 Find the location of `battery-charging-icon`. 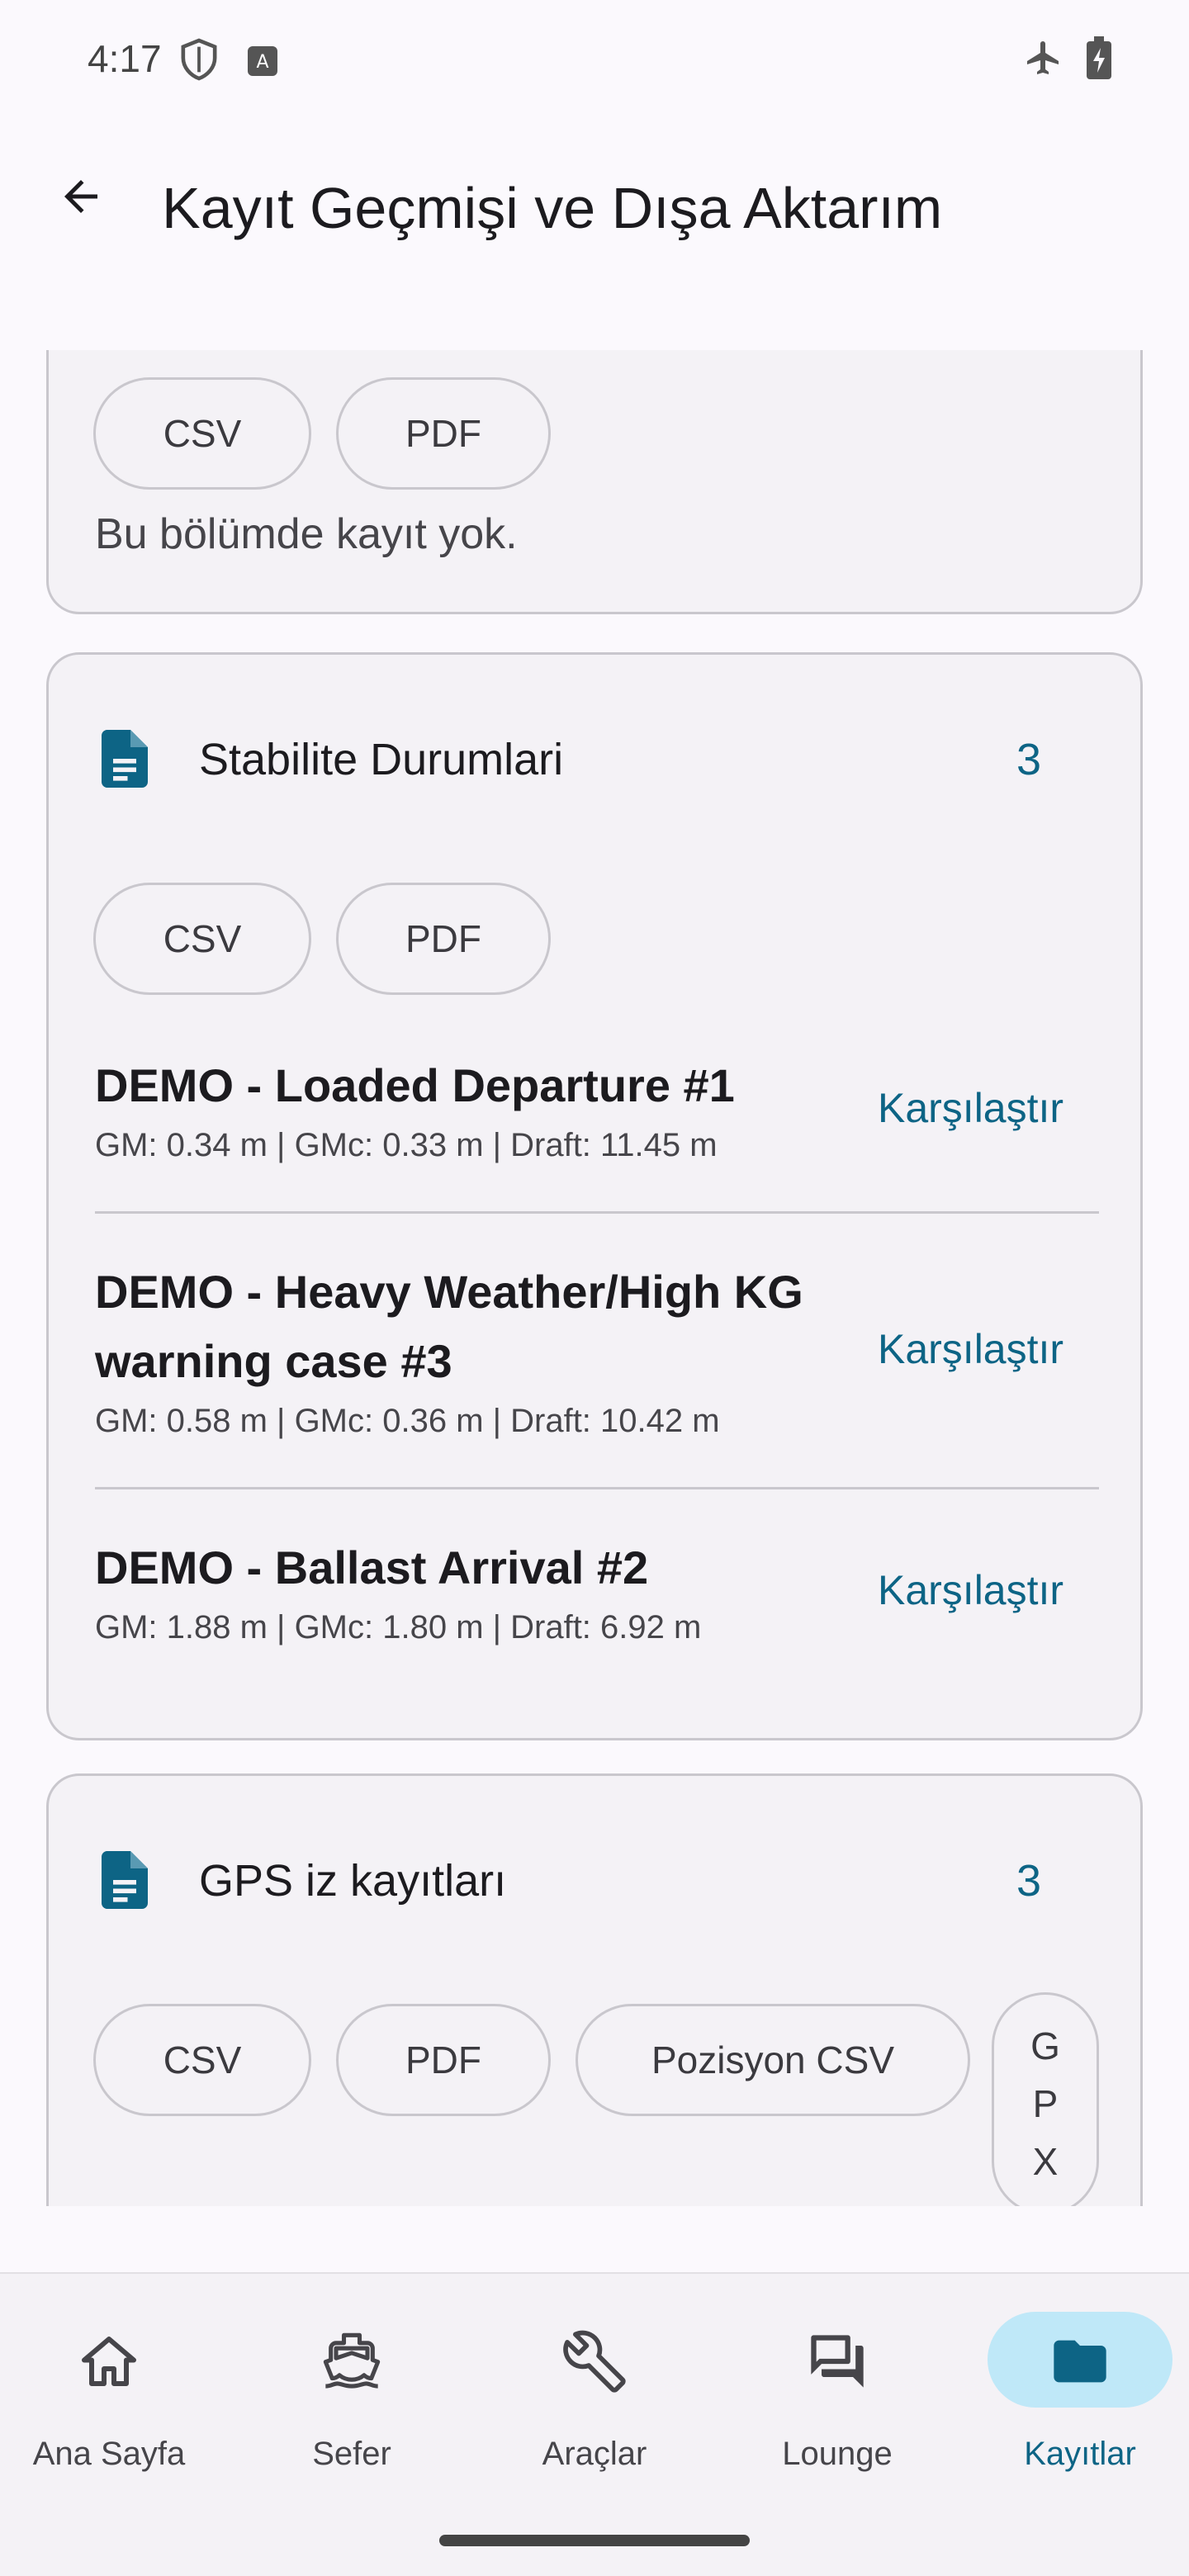

battery-charging-icon is located at coordinates (1099, 59).